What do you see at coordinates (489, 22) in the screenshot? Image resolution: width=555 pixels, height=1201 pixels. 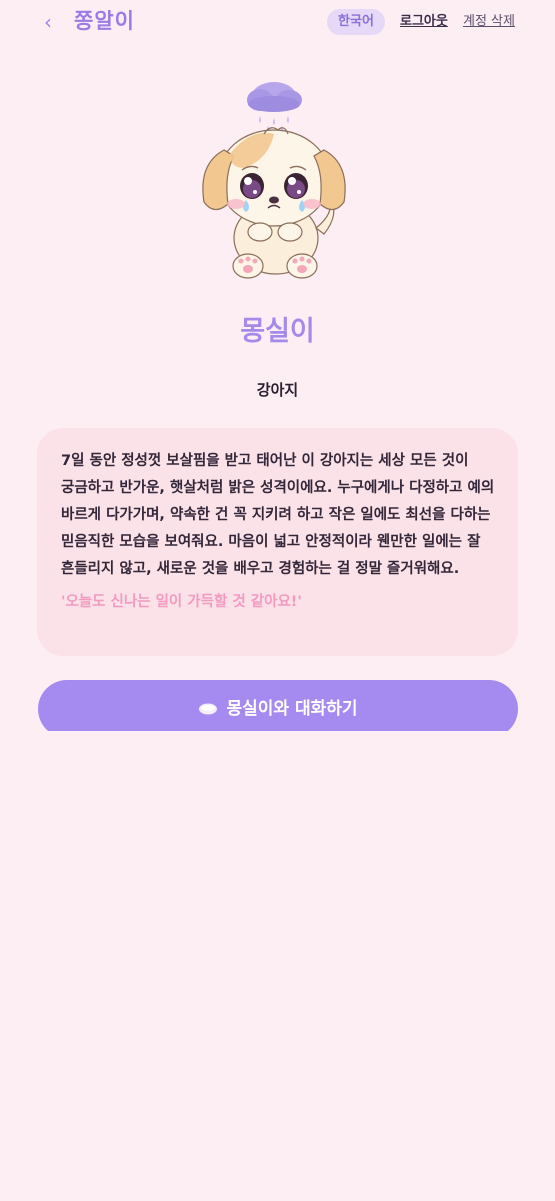 I see `delete-account-link: 계정 삭제` at bounding box center [489, 22].